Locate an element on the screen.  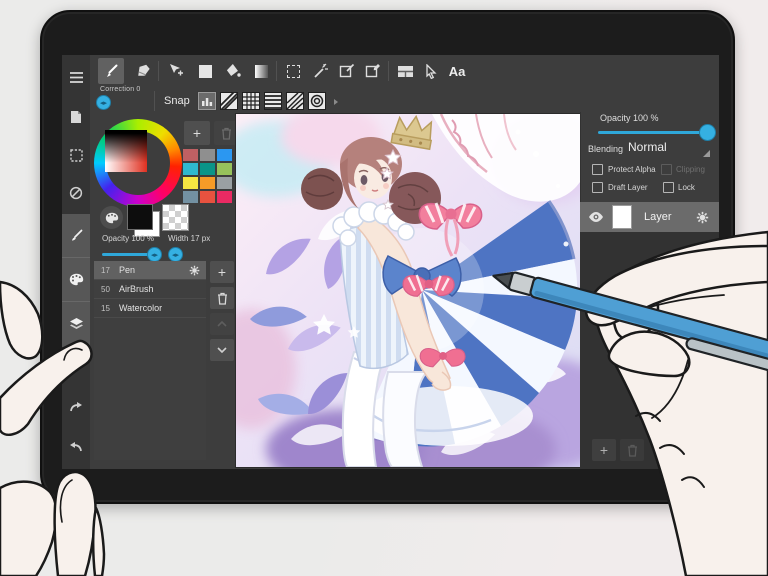
snap-grid-icon is located at coordinates (251, 101).